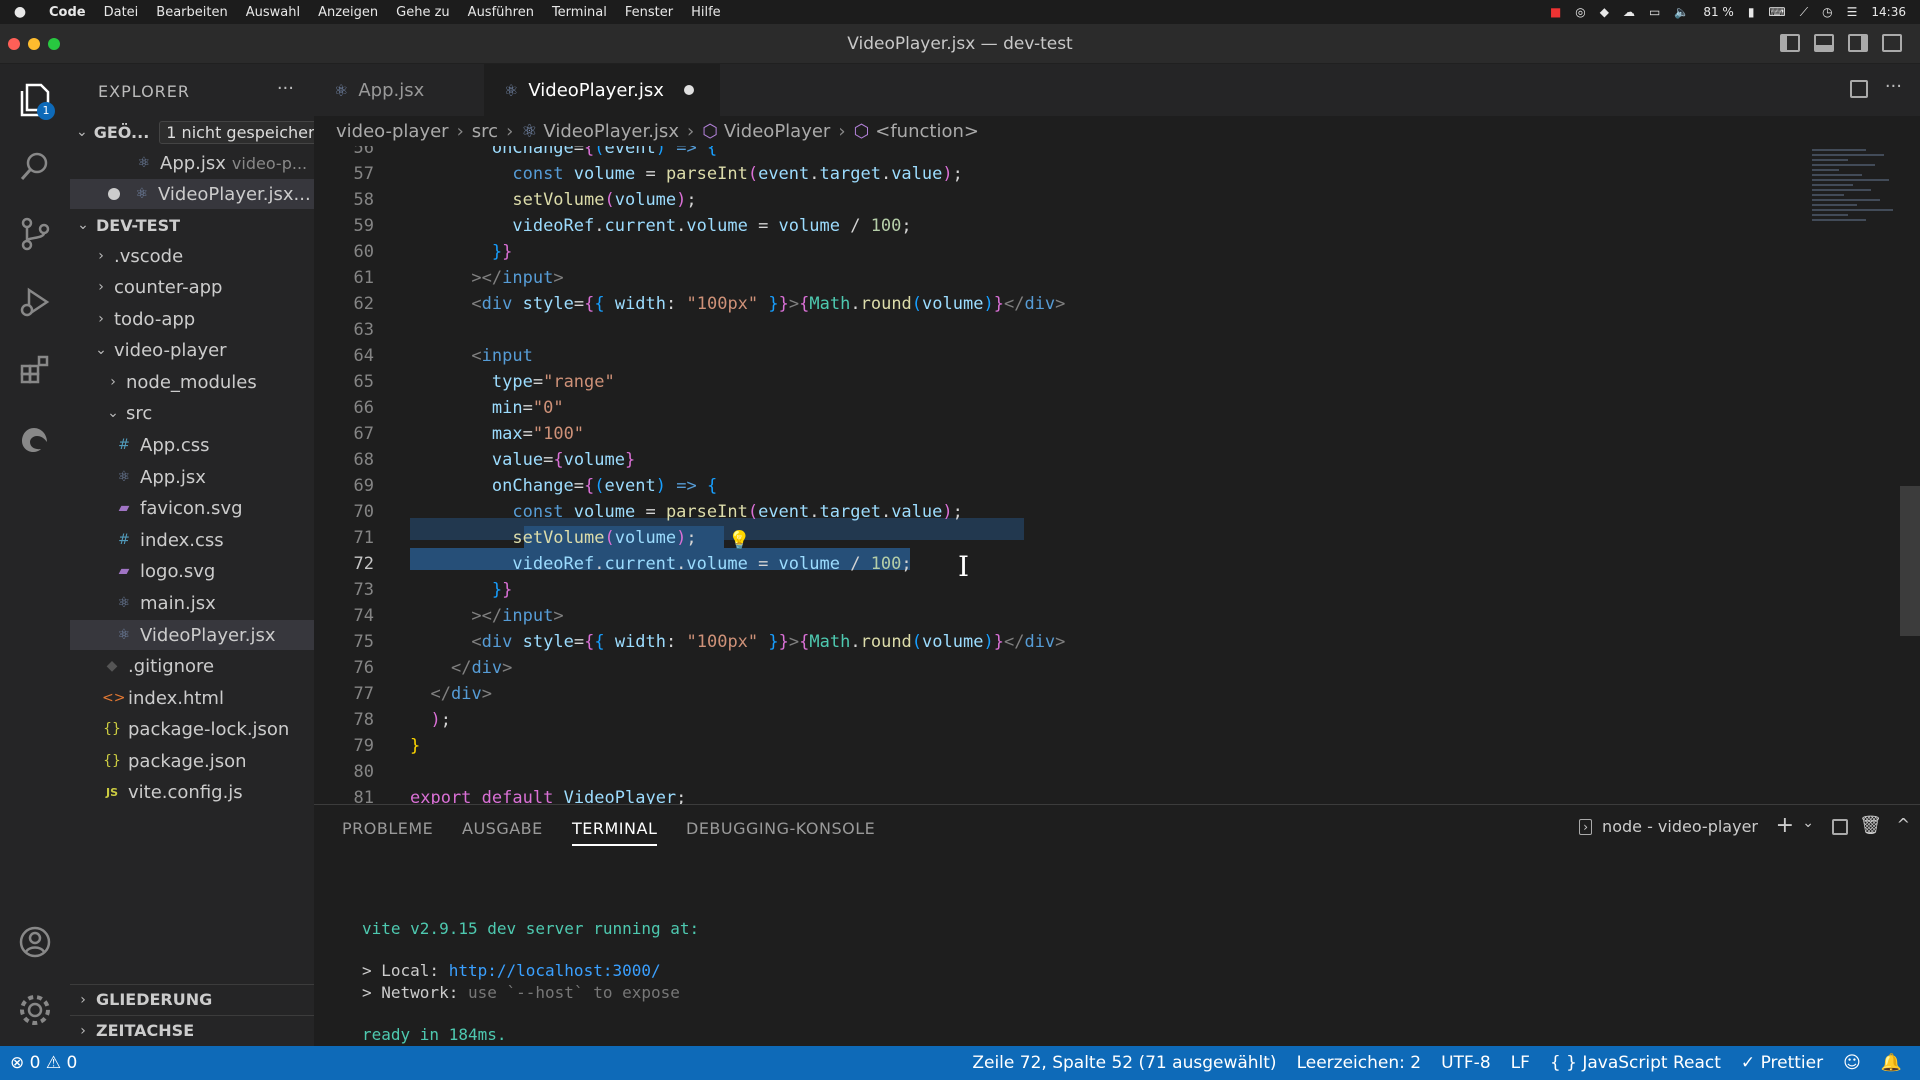  I want to click on terminal-selector: › node - video-player, so click(1668, 826).